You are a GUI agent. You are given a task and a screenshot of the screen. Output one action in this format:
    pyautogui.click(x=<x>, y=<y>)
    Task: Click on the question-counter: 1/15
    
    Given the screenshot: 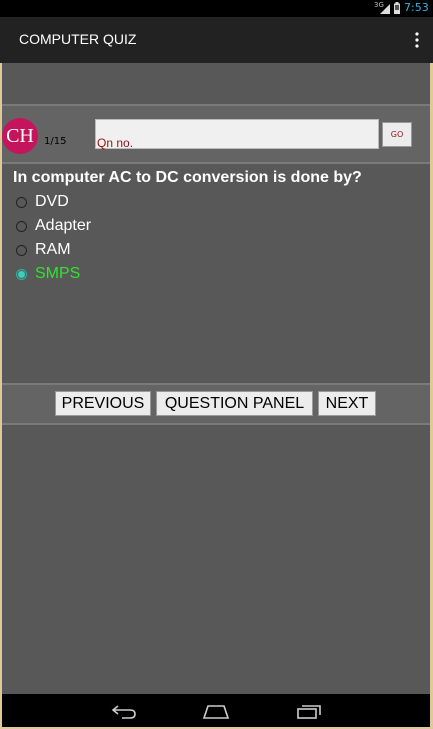 What is the action you would take?
    pyautogui.click(x=55, y=141)
    